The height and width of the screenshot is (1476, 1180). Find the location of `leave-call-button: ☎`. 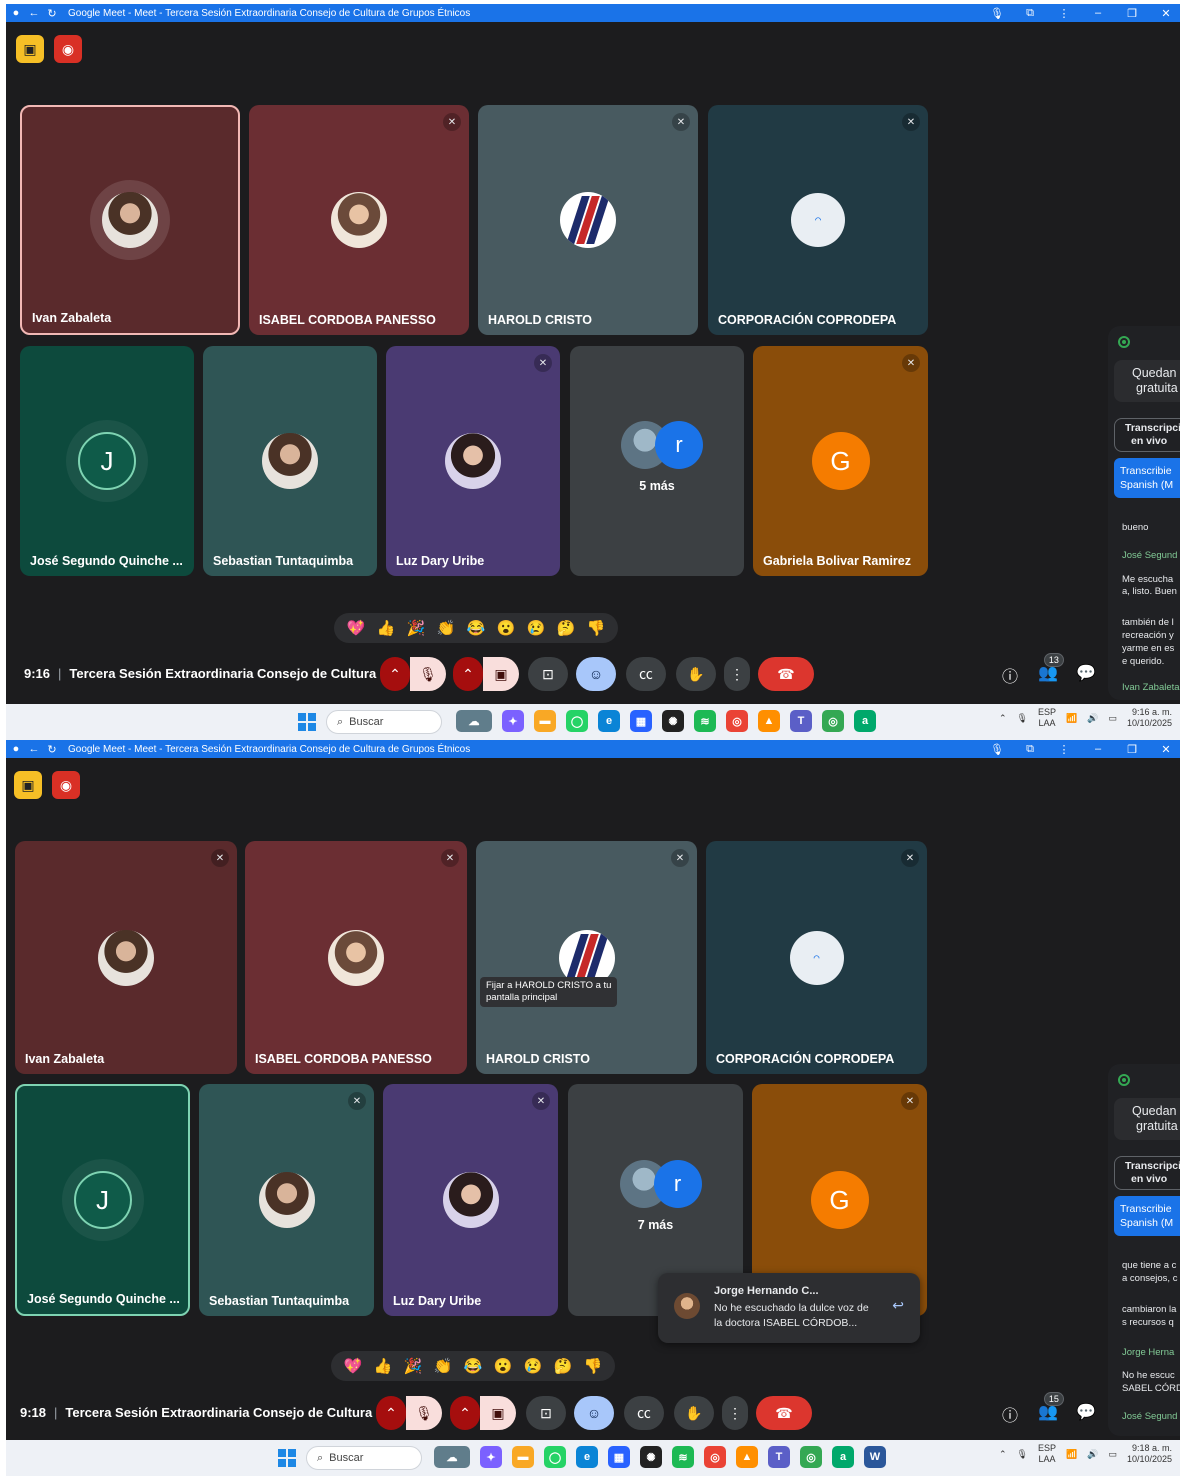

leave-call-button: ☎ is located at coordinates (784, 1413).